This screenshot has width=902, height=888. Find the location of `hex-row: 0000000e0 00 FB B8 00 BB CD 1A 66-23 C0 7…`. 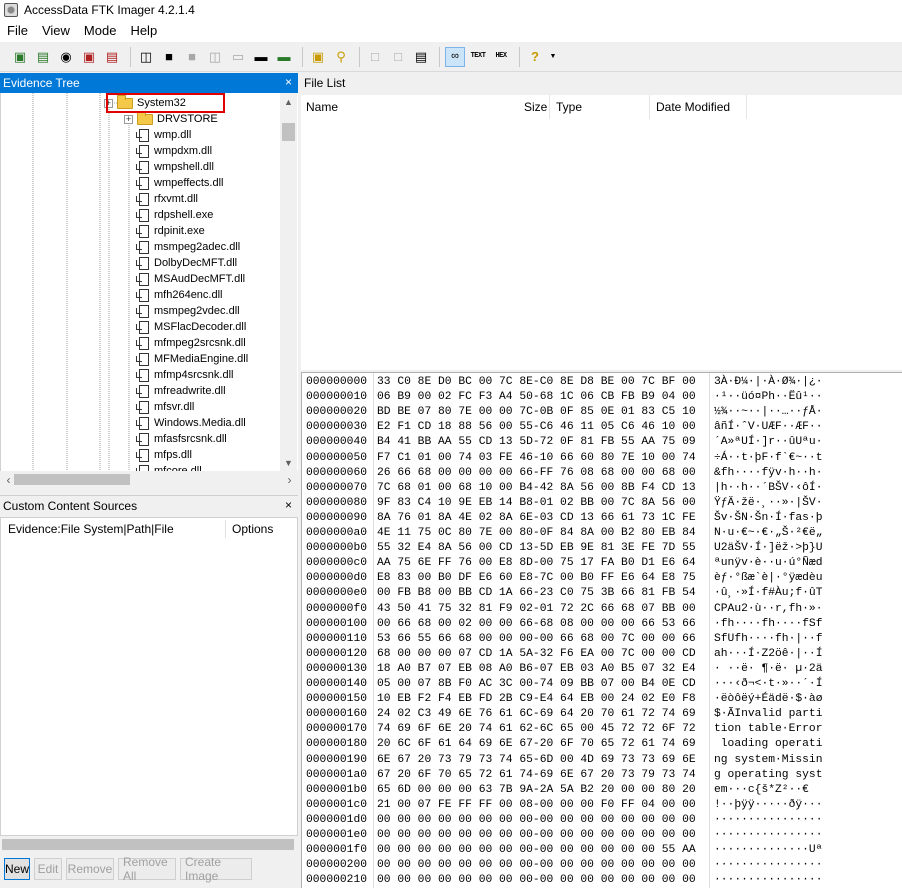

hex-row: 0000000e0 00 FB B8 00 BB CD 1A 66-23 C0 7… is located at coordinates (602, 593).